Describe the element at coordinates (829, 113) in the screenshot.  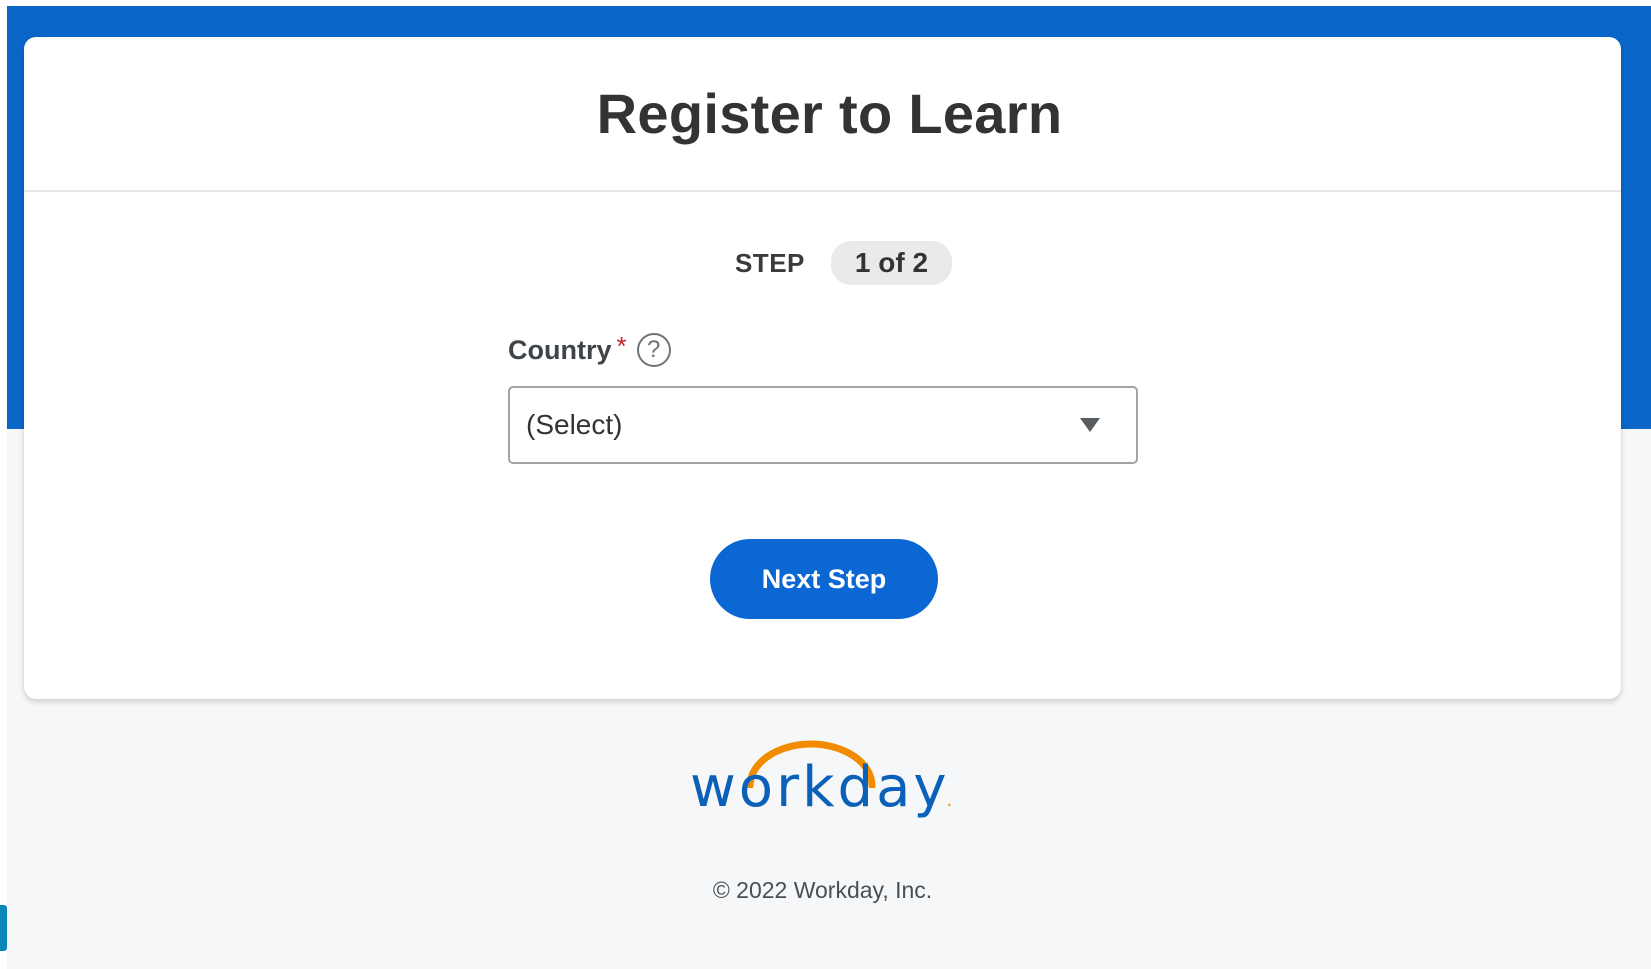
I see `page-title: Register to Learn` at that location.